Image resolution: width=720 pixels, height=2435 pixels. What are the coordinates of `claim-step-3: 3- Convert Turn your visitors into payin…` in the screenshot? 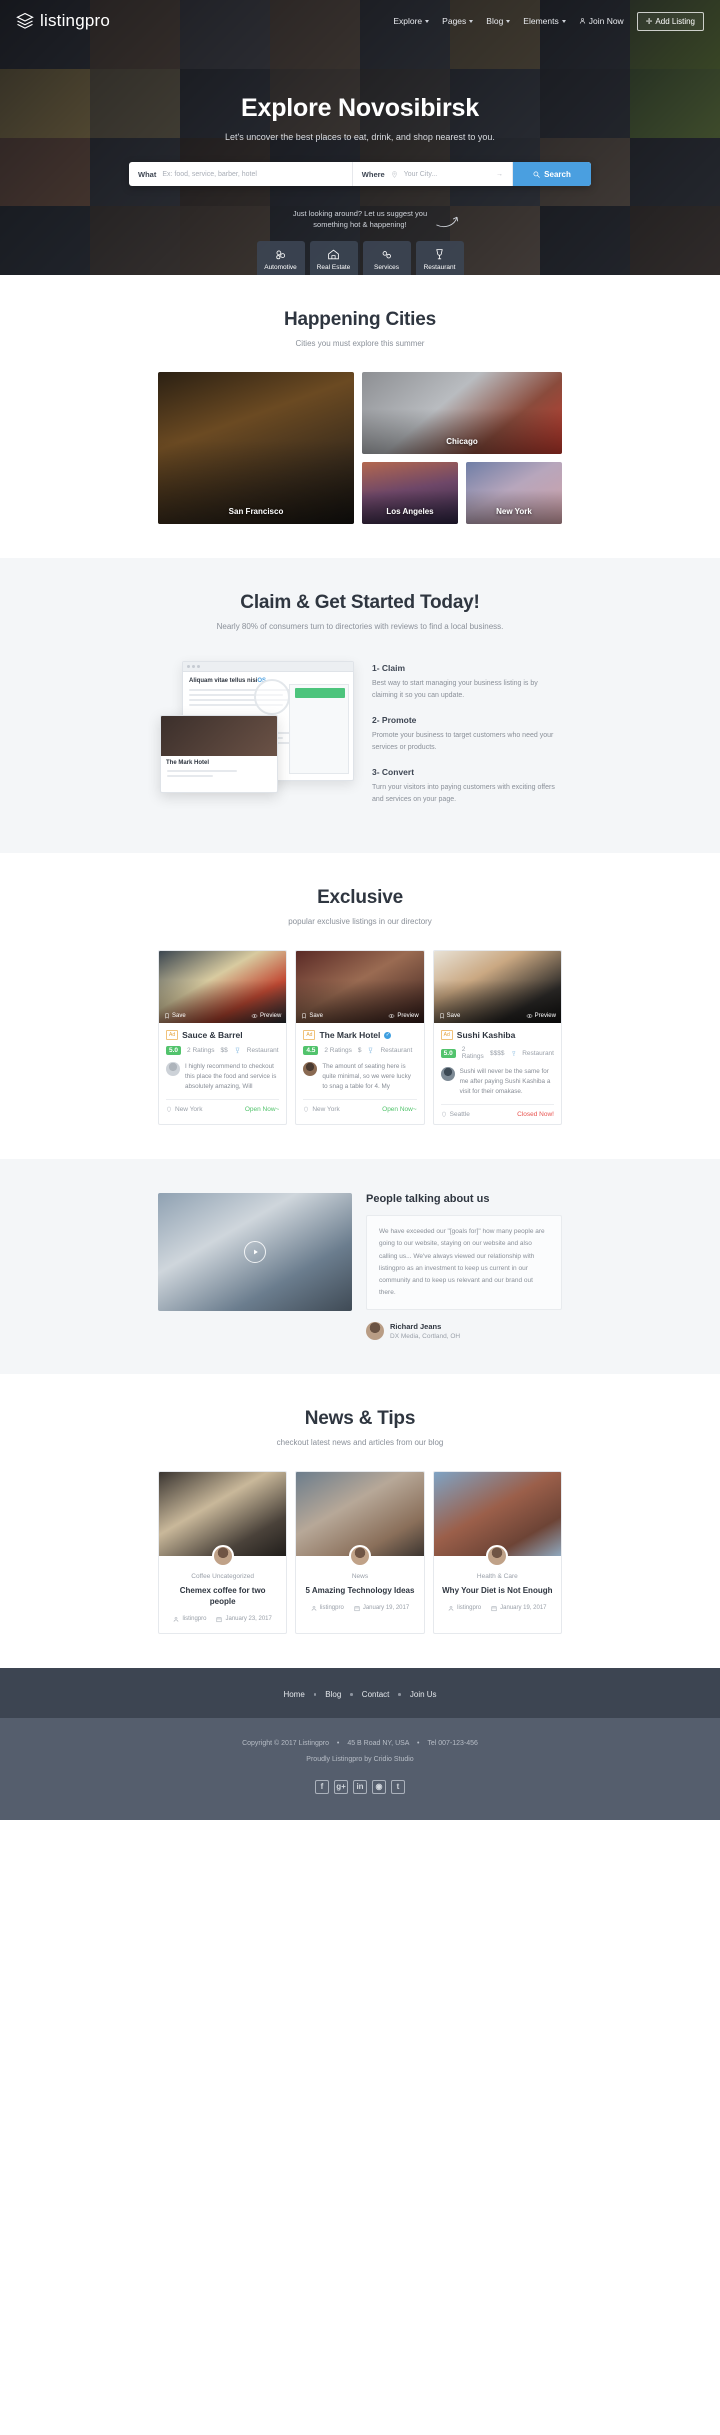 It's located at (467, 786).